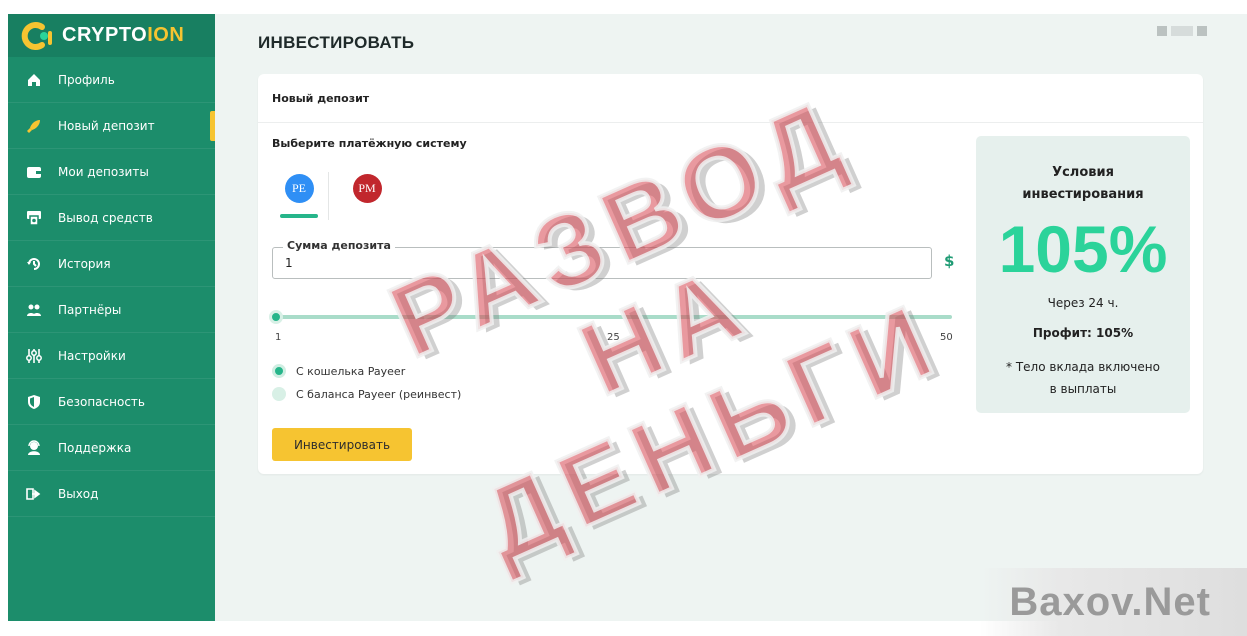 This screenshot has height=636, width=1247. I want to click on conditions-percent: 105%, so click(1083, 249).